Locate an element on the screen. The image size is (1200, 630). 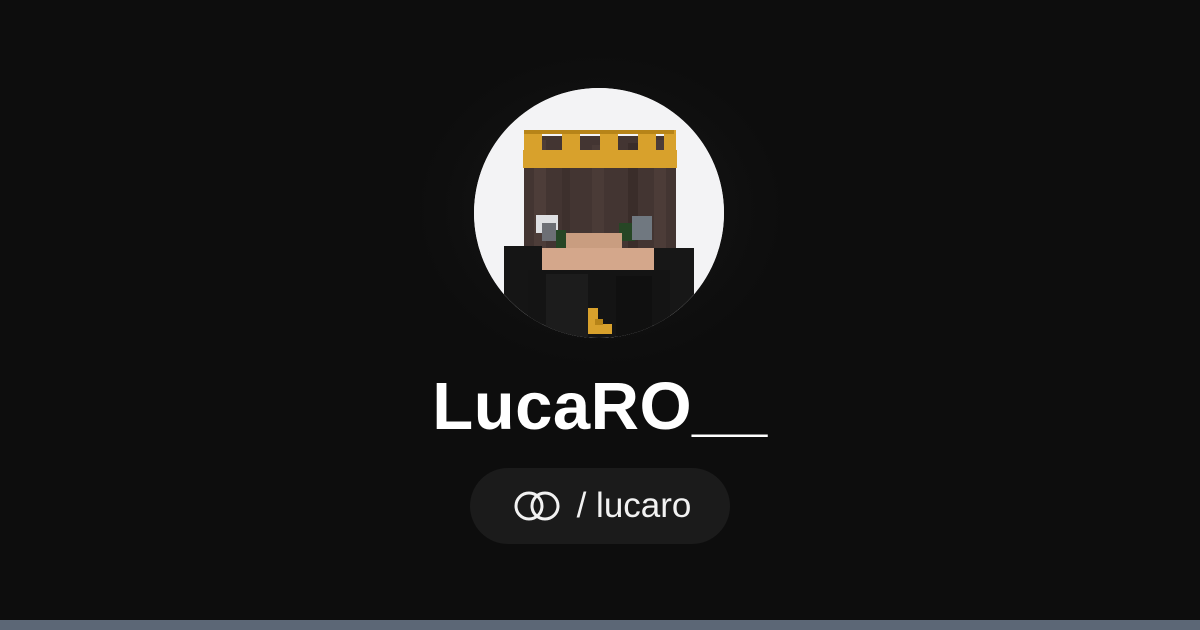
minecraft-king-avatar-icon is located at coordinates (599, 213).